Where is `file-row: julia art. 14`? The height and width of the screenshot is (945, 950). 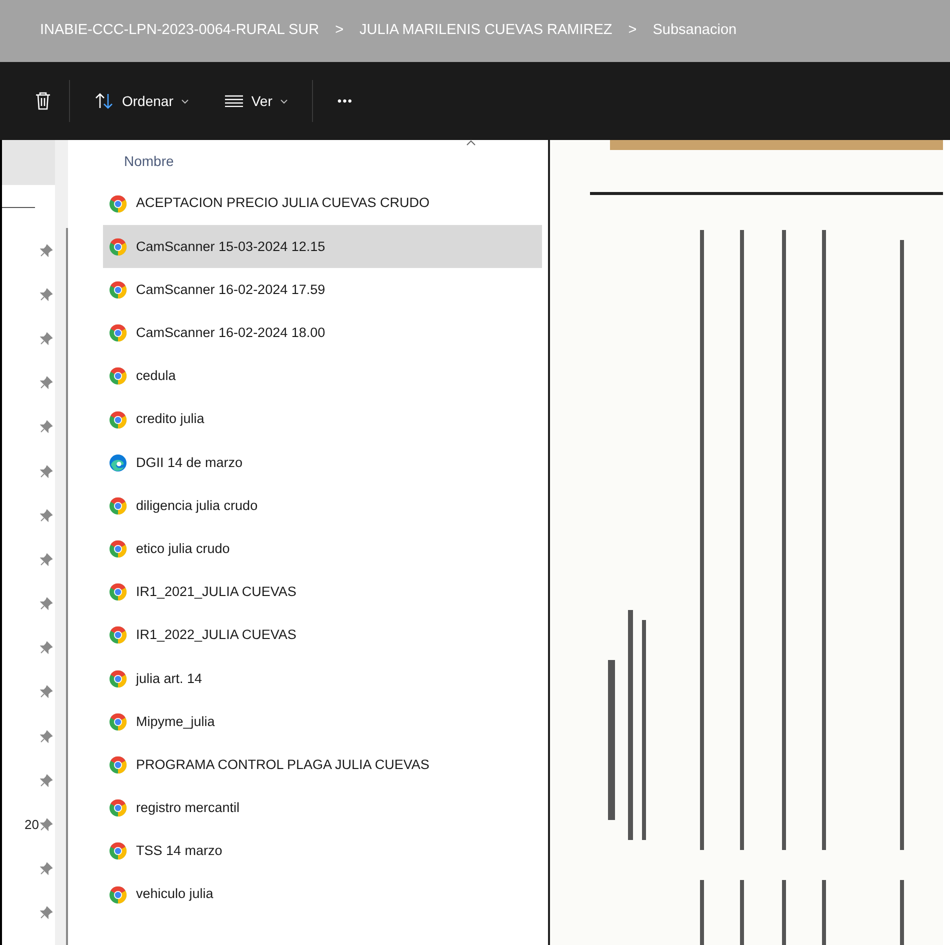 file-row: julia art. 14 is located at coordinates (322, 678).